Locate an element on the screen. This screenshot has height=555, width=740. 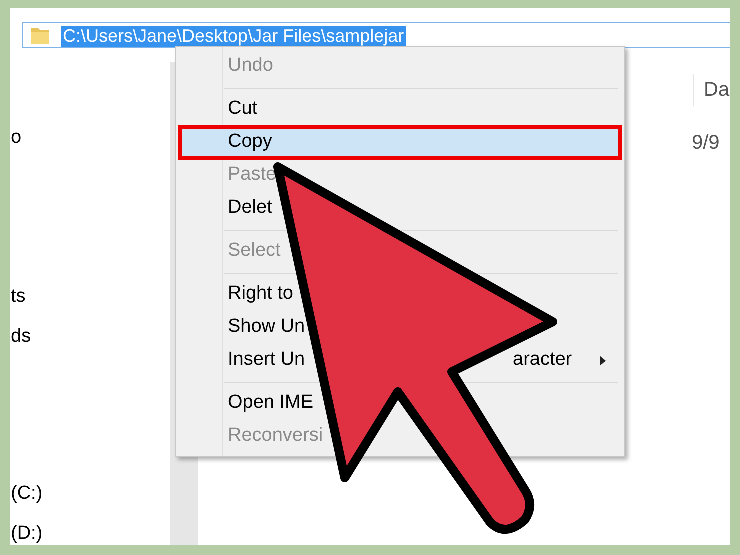
sidebar-item: (D:) is located at coordinates (27, 533).